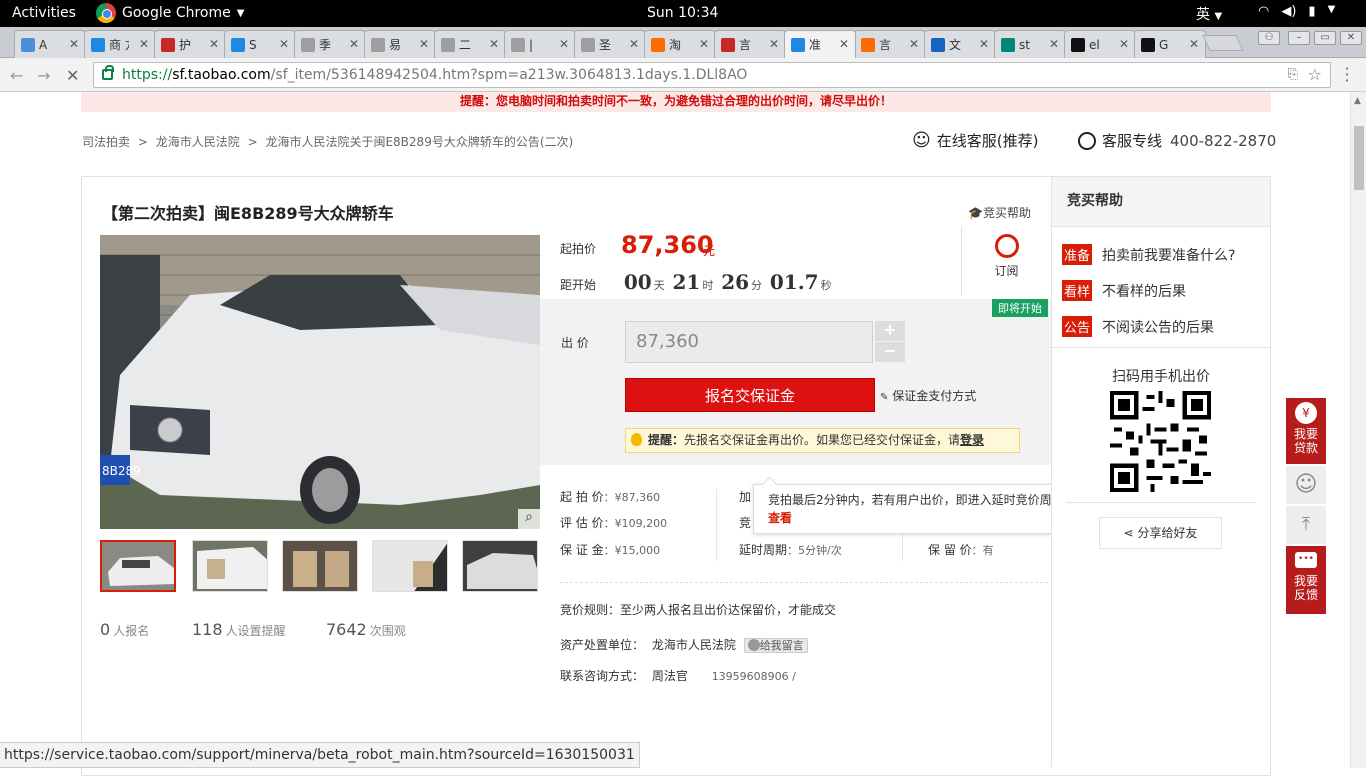 This screenshot has width=1366, height=776. What do you see at coordinates (790, 549) in the screenshot?
I see `detail-delay-period: 延时周期：5分钟/次` at bounding box center [790, 549].